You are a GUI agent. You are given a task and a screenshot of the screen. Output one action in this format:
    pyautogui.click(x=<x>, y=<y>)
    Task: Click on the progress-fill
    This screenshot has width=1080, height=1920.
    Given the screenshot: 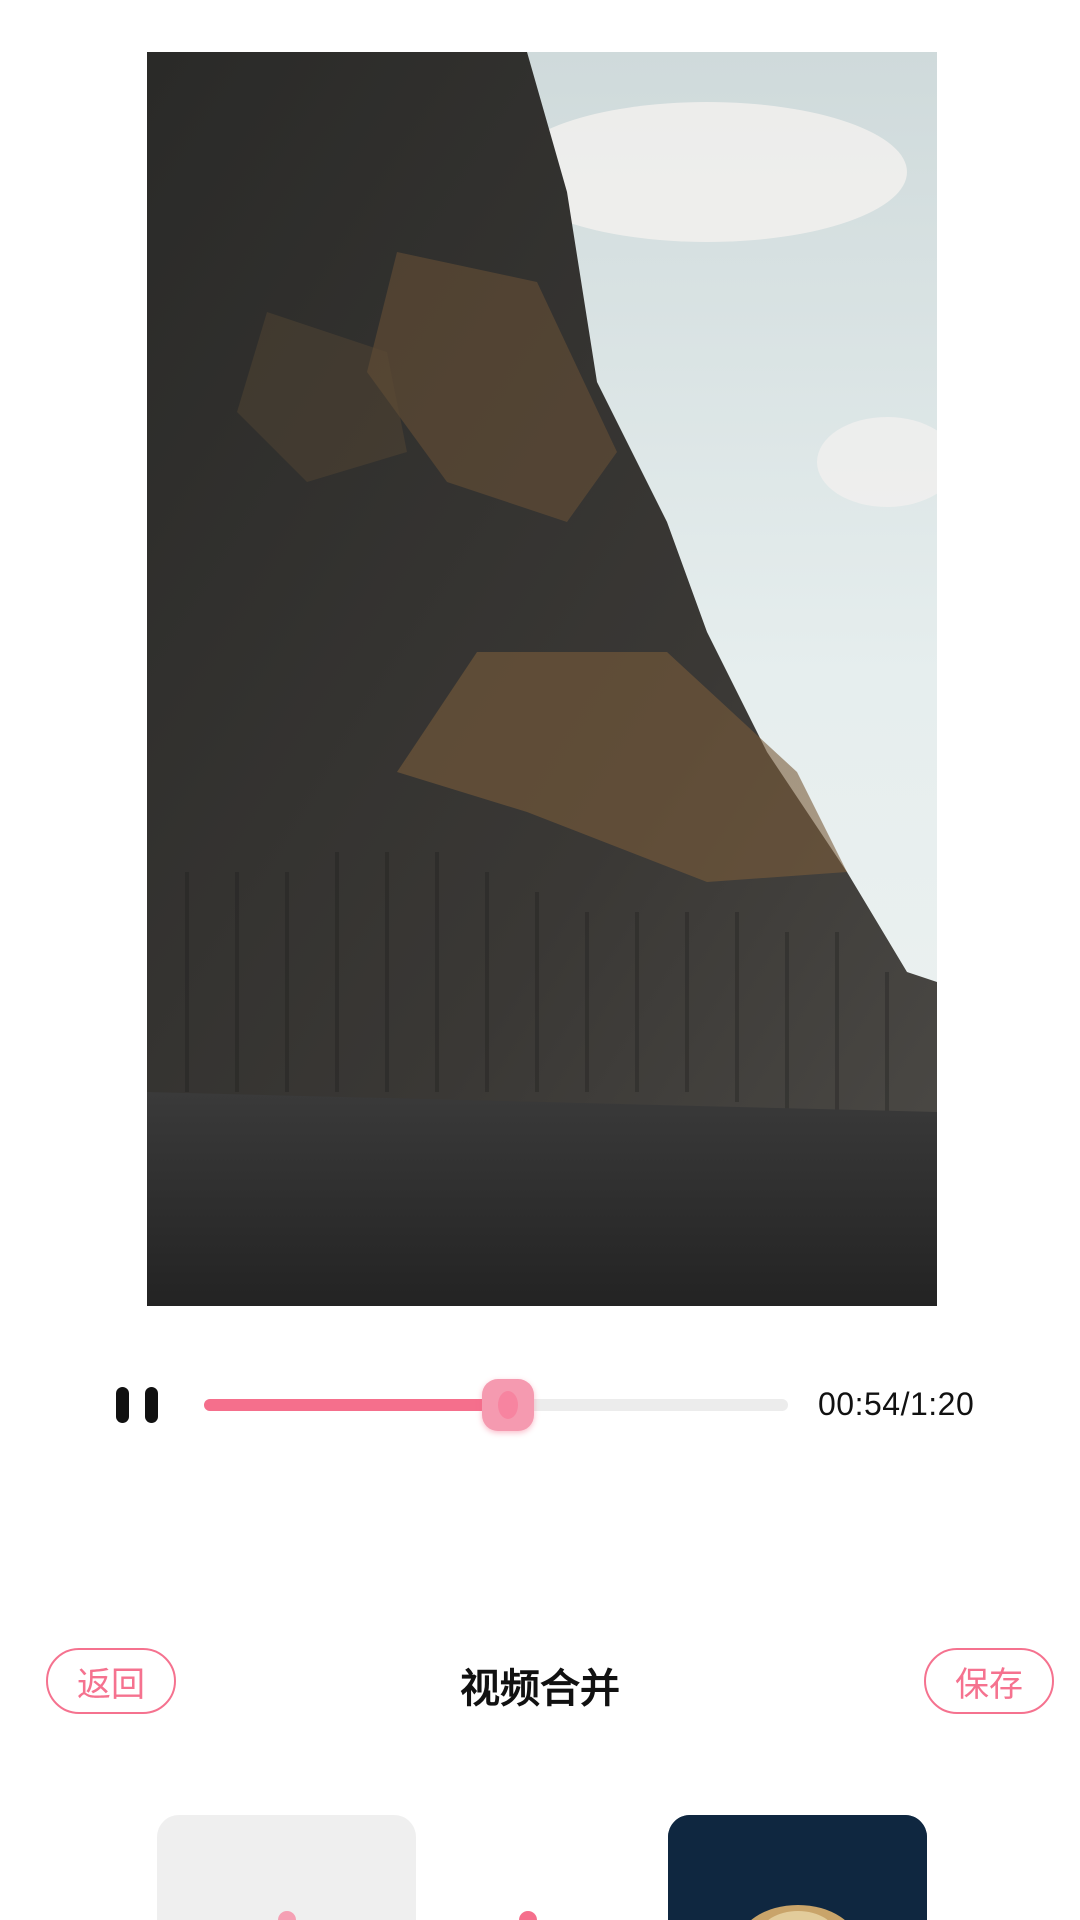 What is the action you would take?
    pyautogui.click(x=356, y=1405)
    